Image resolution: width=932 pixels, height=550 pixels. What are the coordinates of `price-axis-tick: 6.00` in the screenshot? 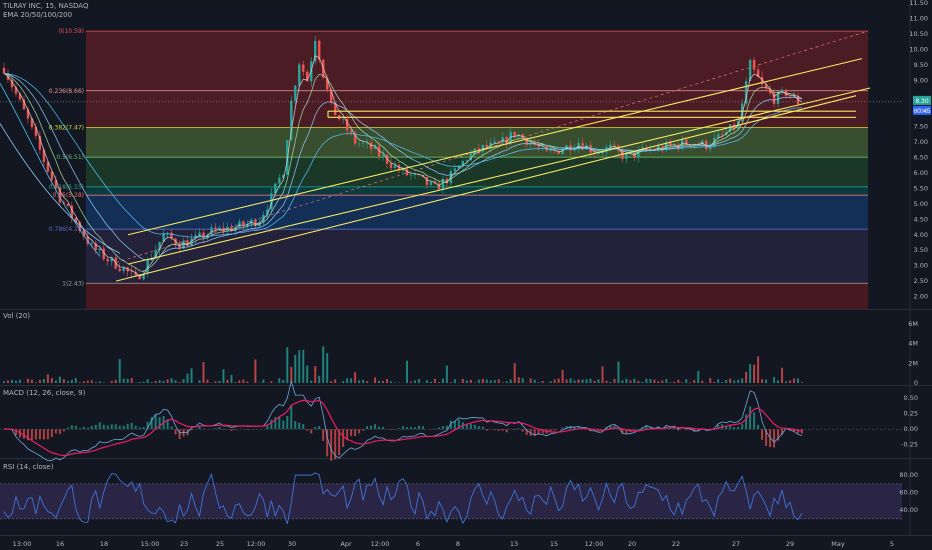 It's located at (921, 173).